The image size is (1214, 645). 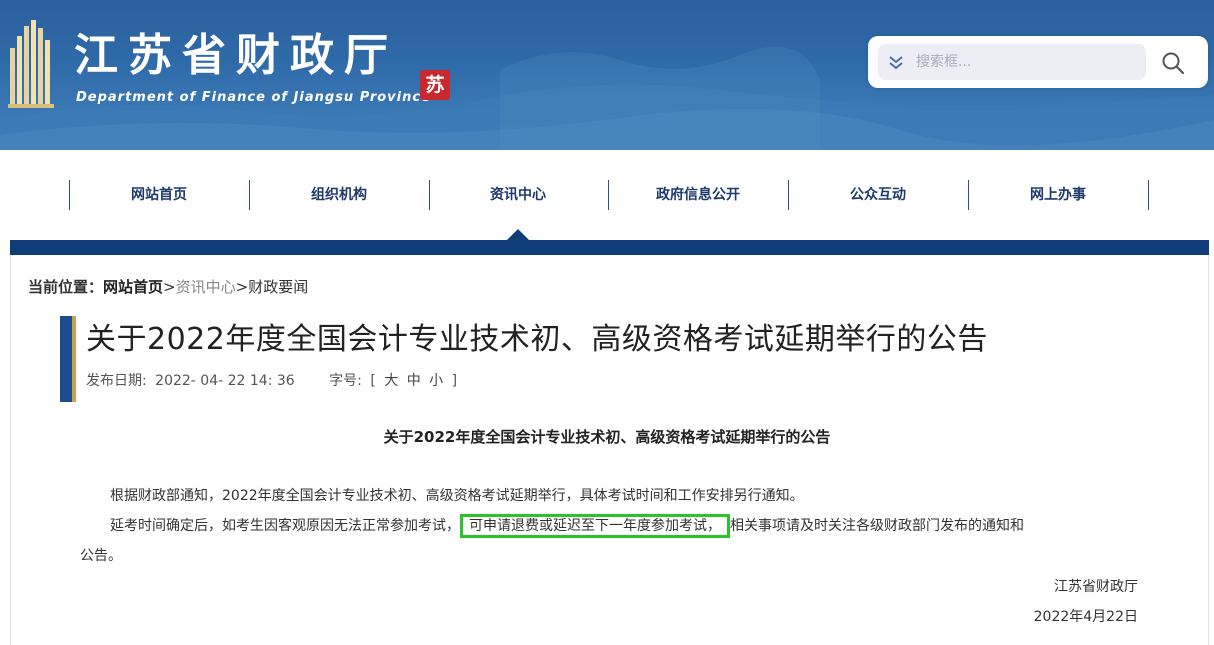 What do you see at coordinates (414, 381) in the screenshot?
I see `font-size-medium-button: 中` at bounding box center [414, 381].